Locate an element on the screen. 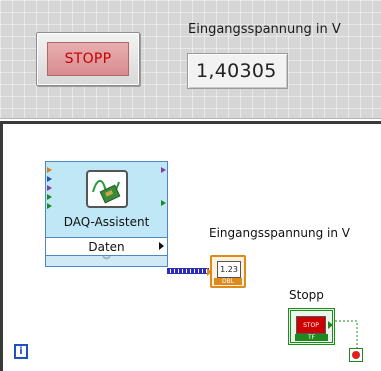 Image resolution: width=381 pixels, height=371 pixels. dynamic-data-wire is located at coordinates (188, 271).